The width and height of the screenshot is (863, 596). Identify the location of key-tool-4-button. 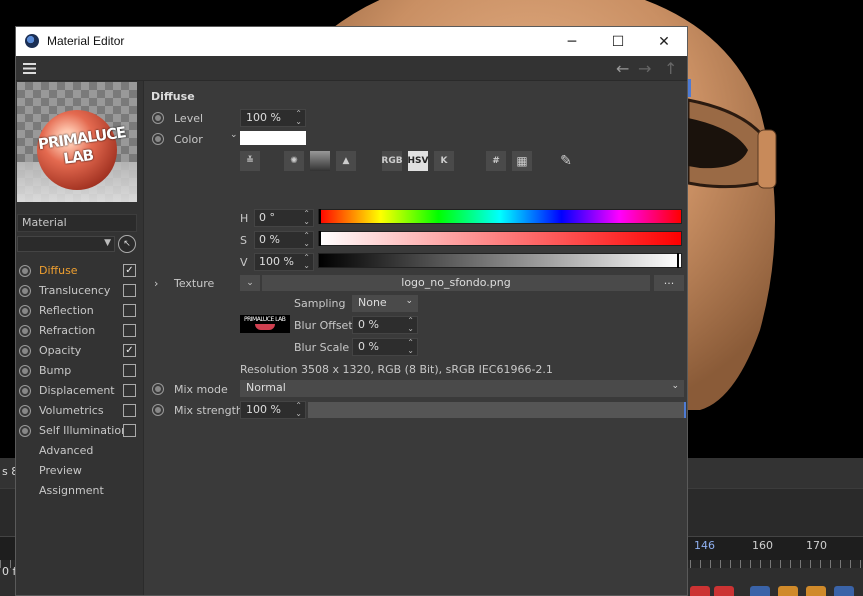
(844, 591).